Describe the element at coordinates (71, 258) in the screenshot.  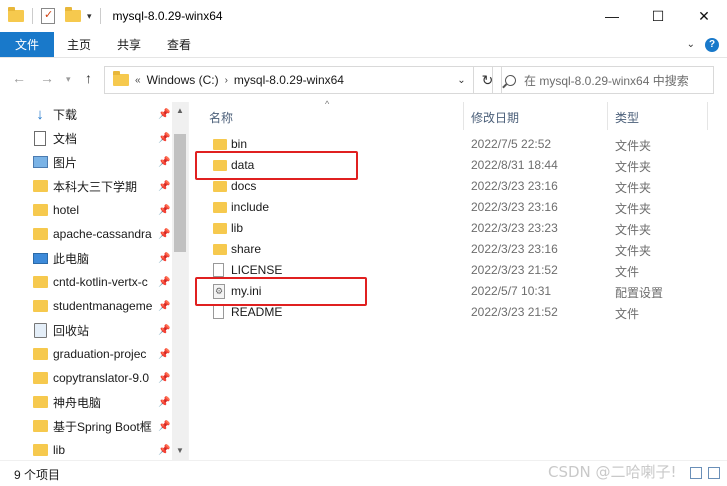
I see `sidebar-item-label: 此电脑` at that location.